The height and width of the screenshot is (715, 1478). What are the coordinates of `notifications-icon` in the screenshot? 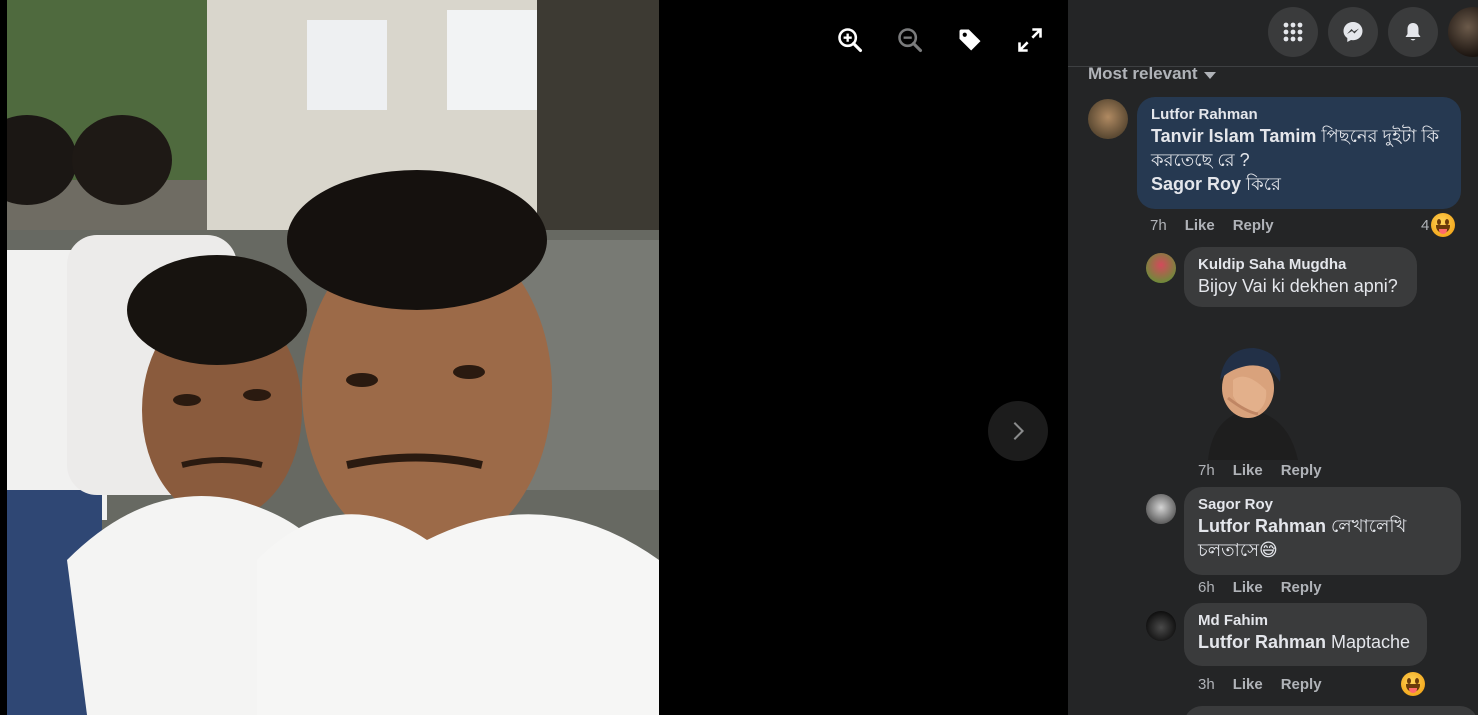 It's located at (1413, 32).